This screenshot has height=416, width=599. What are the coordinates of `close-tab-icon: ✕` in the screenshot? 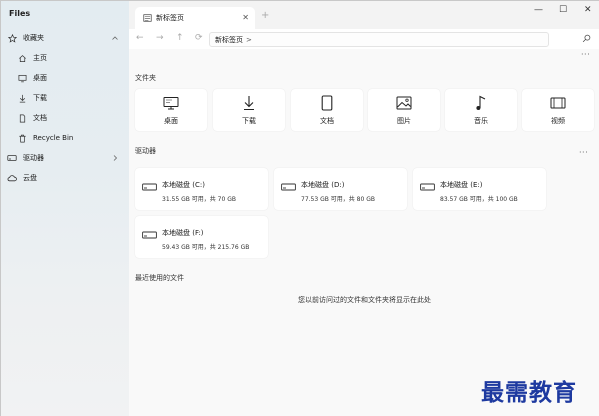 It's located at (245, 17).